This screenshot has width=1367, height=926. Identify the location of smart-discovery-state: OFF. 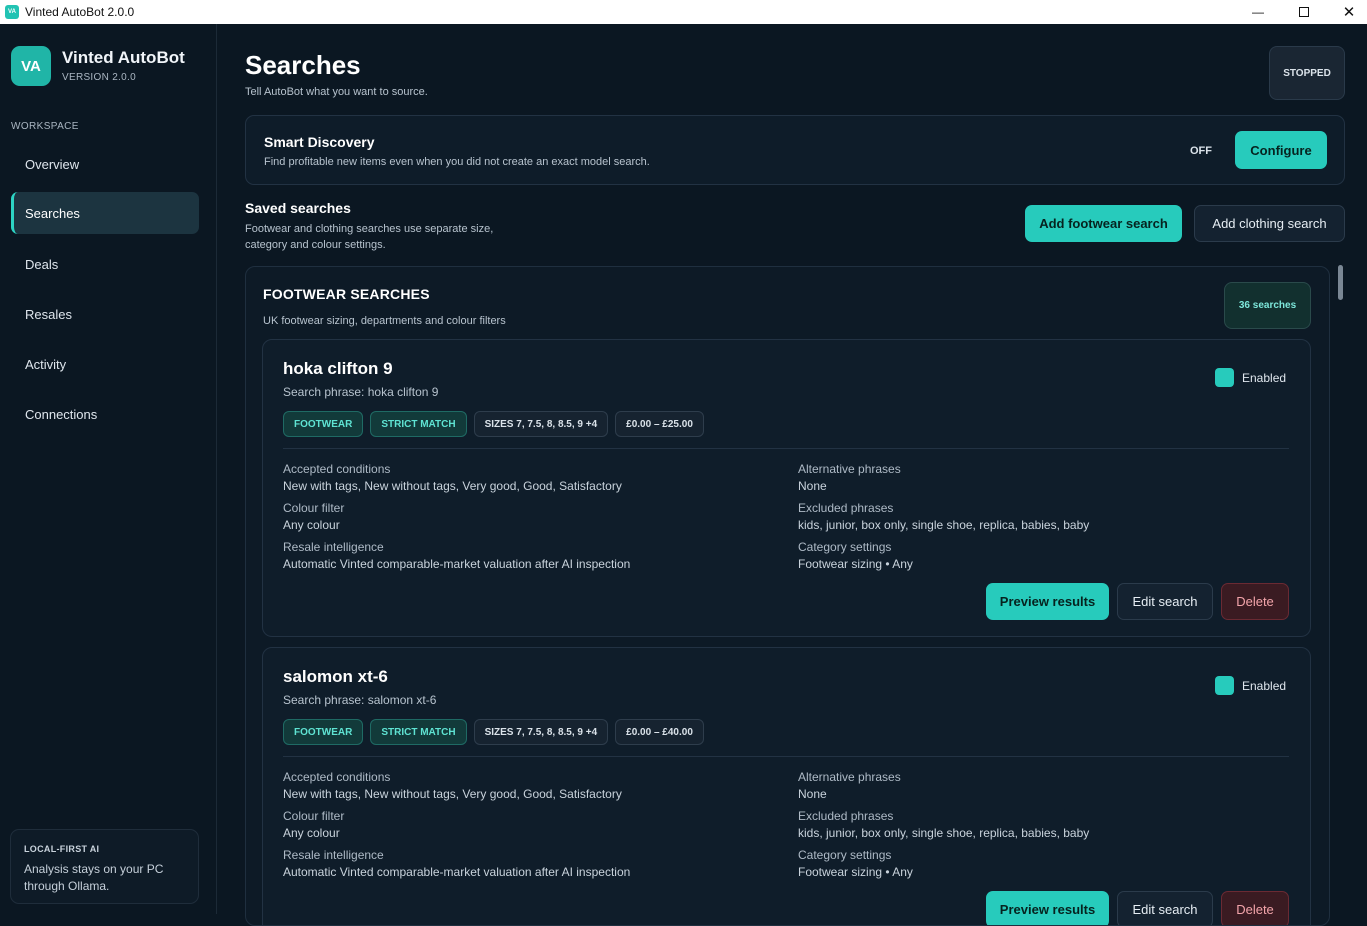
(1201, 151).